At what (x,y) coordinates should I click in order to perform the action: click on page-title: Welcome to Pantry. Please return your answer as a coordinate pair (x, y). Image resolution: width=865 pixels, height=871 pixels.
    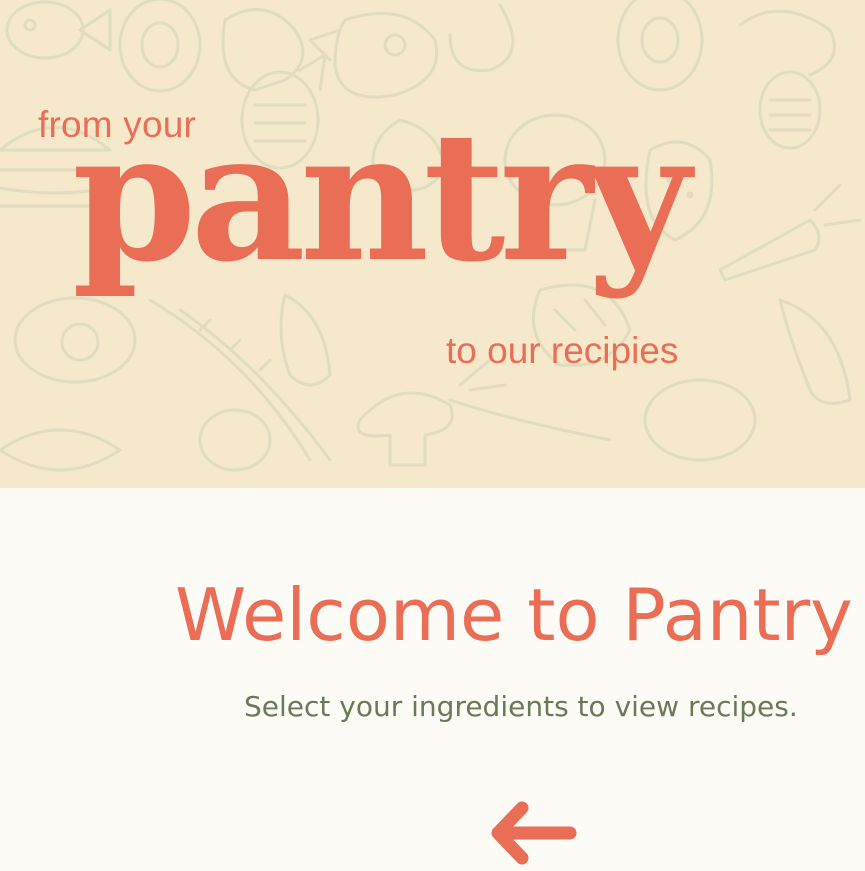
    Looking at the image, I should click on (514, 615).